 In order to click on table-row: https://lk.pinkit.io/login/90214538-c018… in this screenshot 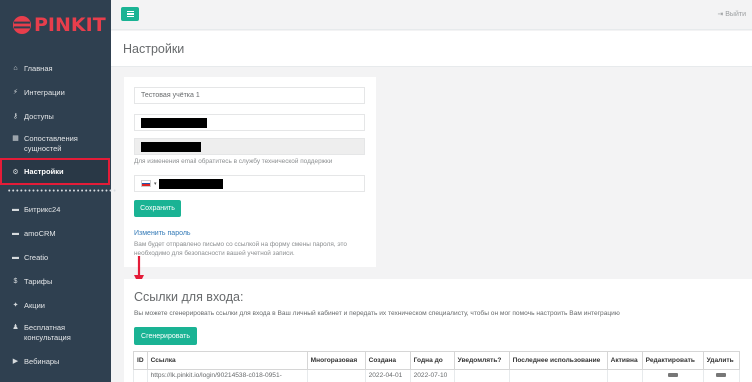, I will do `click(436, 375)`.